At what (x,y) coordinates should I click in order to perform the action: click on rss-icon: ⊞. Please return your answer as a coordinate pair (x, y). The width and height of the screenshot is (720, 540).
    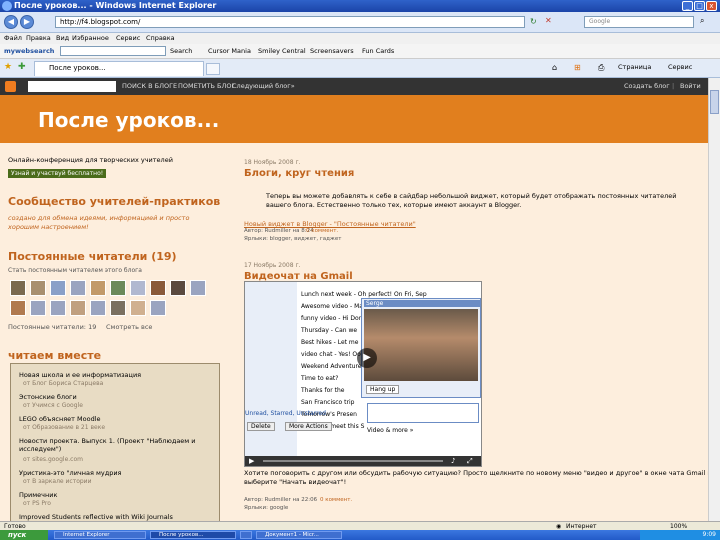
    Looking at the image, I should click on (577, 67).